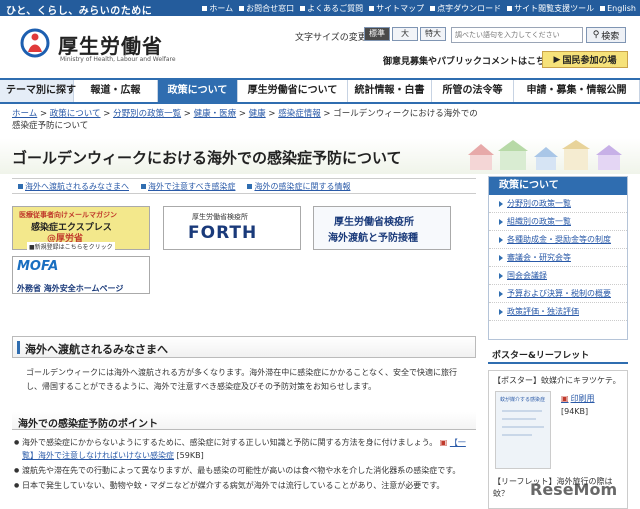 The width and height of the screenshot is (640, 509). I want to click on poster-heading: ポスター&リーフレット, so click(558, 356).